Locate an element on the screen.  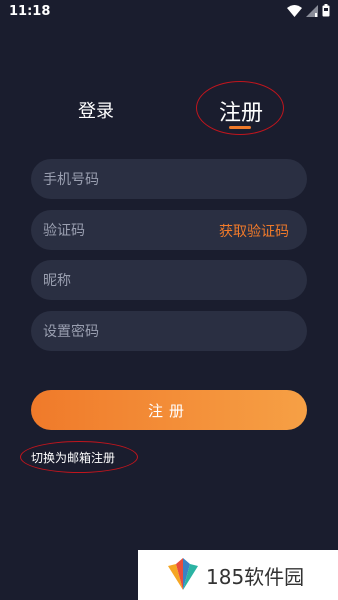
wifi-icon is located at coordinates (294, 10).